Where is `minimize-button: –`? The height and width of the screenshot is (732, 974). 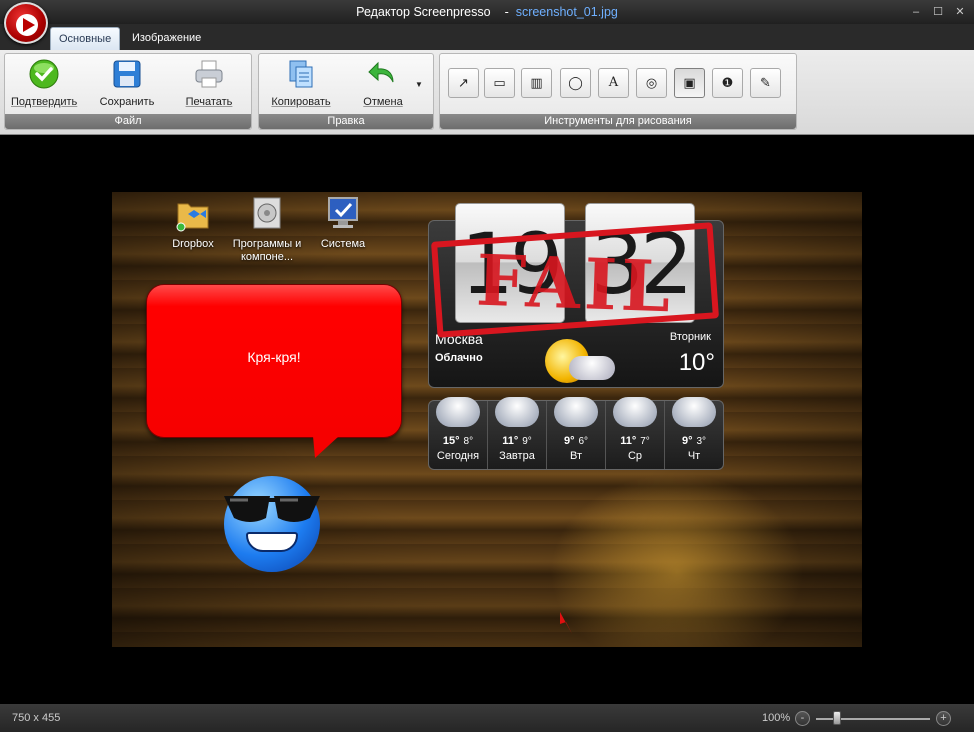 minimize-button: – is located at coordinates (916, 12).